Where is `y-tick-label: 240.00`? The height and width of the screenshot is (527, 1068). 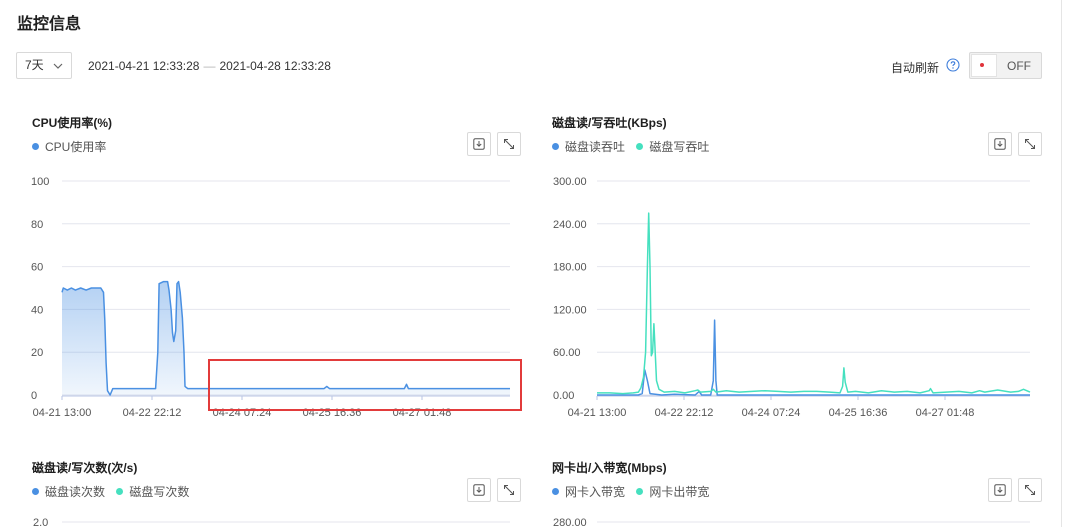
y-tick-label: 240.00 is located at coordinates (570, 225).